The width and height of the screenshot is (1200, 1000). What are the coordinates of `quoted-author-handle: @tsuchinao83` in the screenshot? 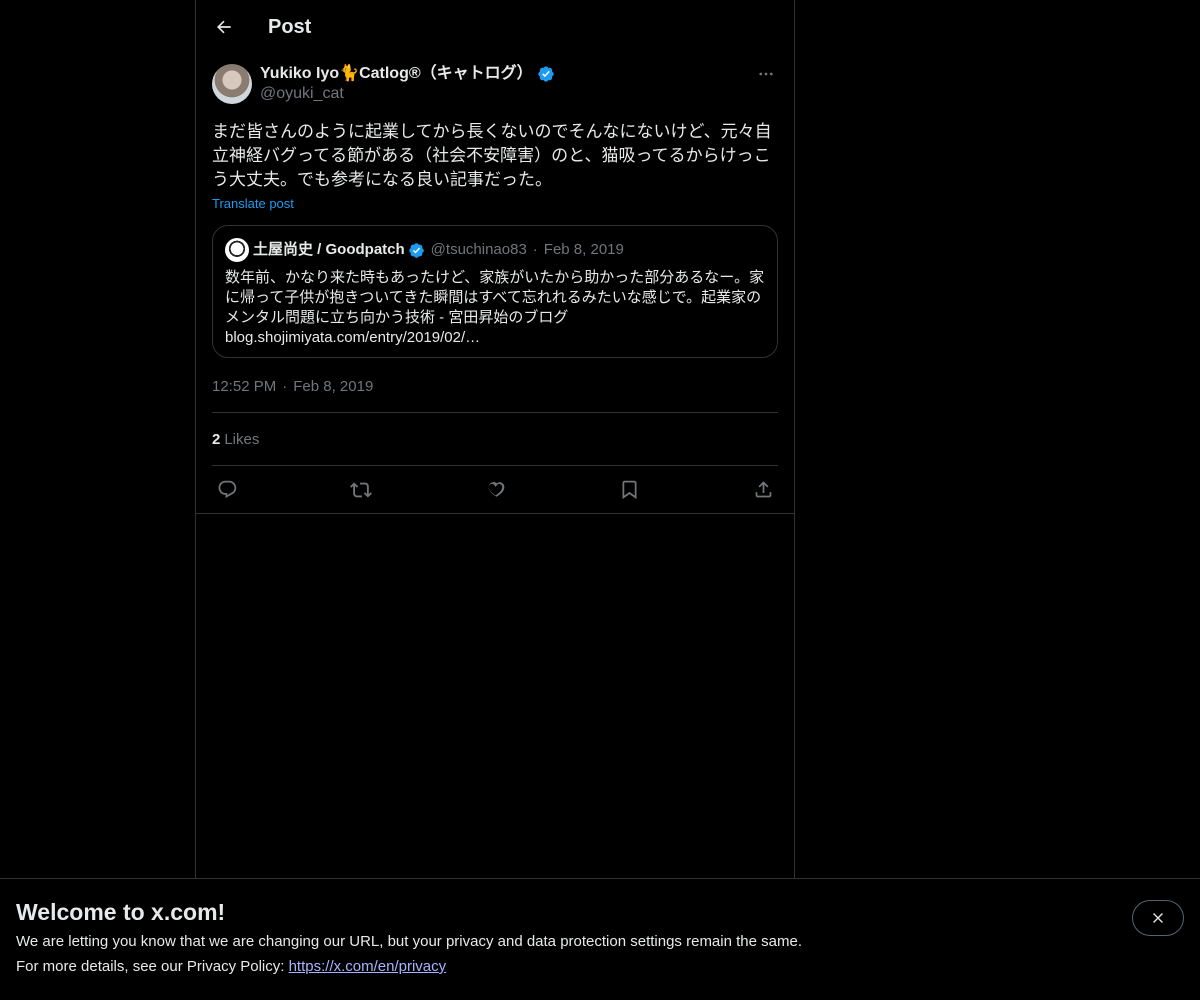 It's located at (478, 249).